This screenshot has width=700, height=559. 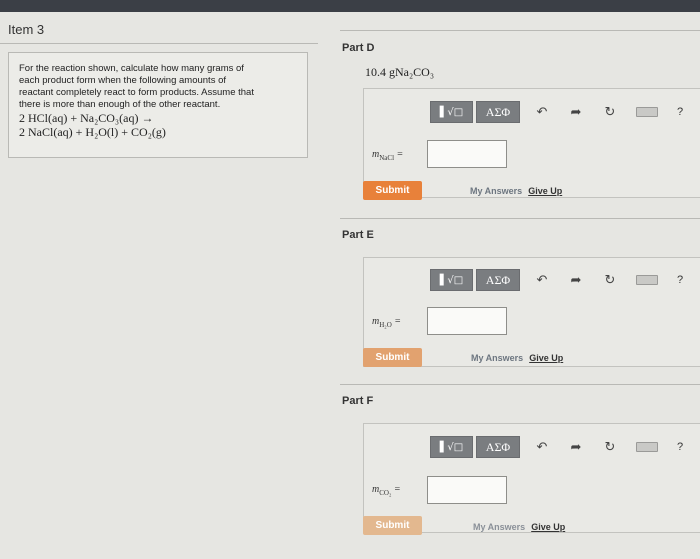 I want to click on given-amount: 10.4 g, so click(x=380, y=72).